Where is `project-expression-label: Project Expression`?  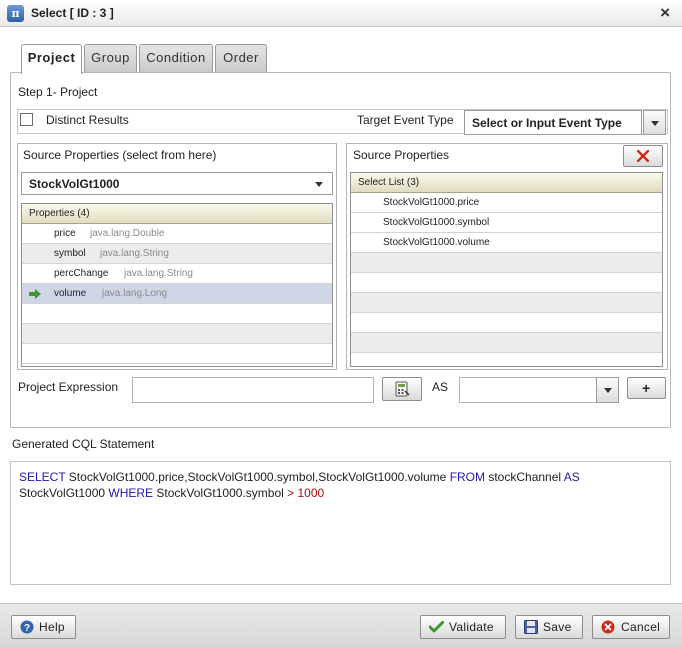 project-expression-label: Project Expression is located at coordinates (68, 387).